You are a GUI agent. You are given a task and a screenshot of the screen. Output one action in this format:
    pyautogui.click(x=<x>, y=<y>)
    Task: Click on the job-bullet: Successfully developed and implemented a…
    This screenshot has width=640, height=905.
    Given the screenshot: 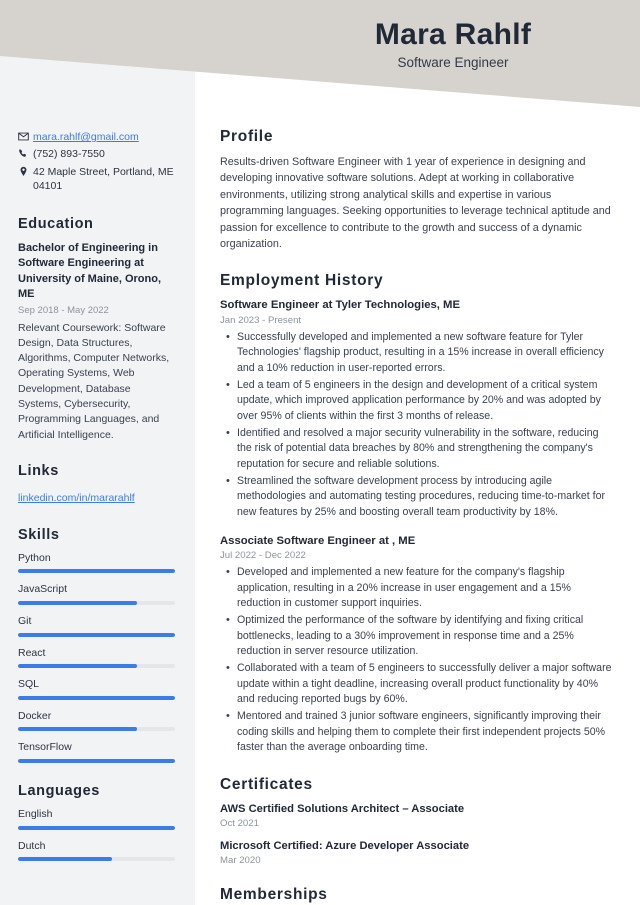 What is the action you would take?
    pyautogui.click(x=419, y=353)
    